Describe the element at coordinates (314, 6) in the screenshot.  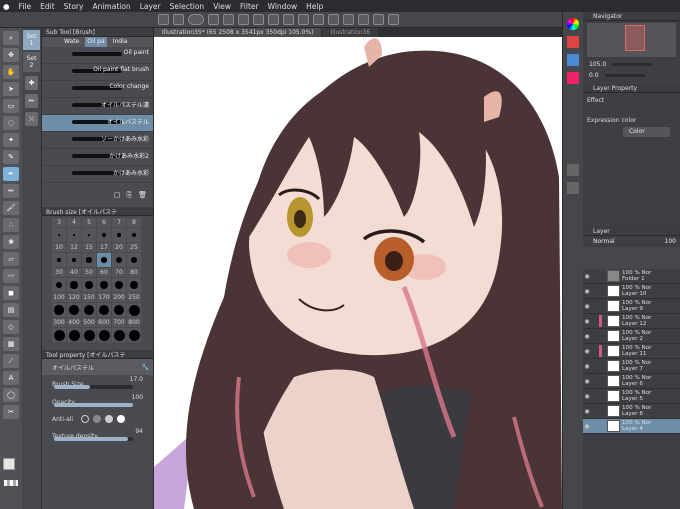
I see `menu-help: Help` at that location.